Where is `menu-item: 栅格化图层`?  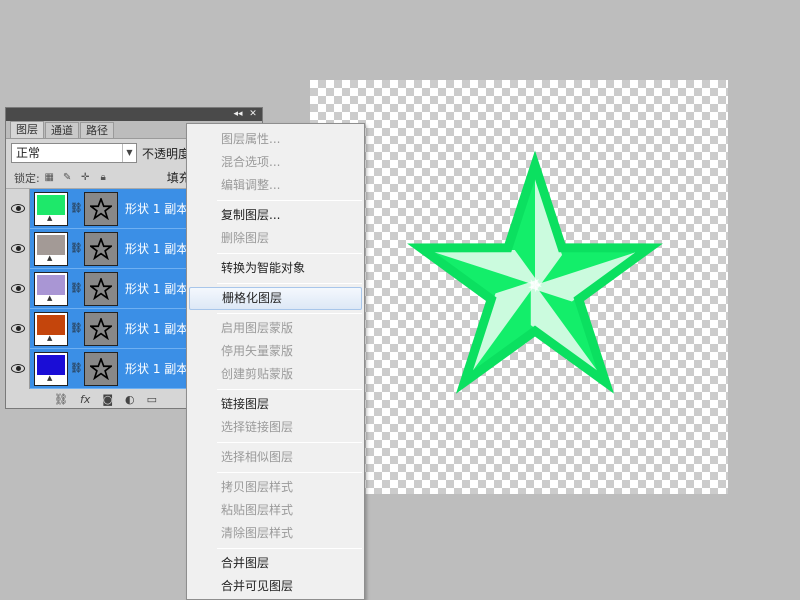
menu-item: 栅格化图层 is located at coordinates (275, 298).